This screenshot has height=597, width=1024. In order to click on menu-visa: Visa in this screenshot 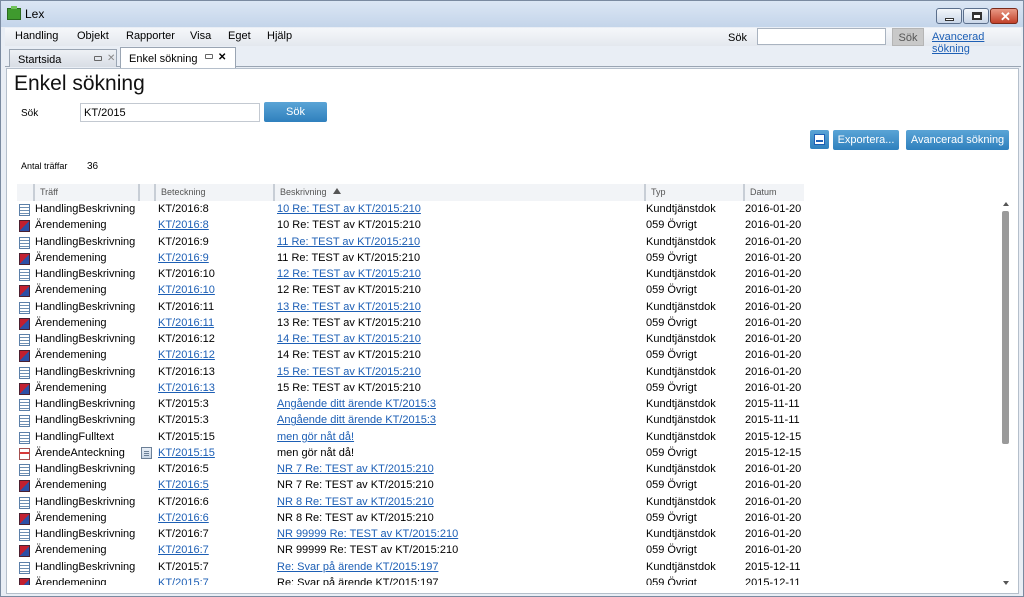, I will do `click(200, 36)`.